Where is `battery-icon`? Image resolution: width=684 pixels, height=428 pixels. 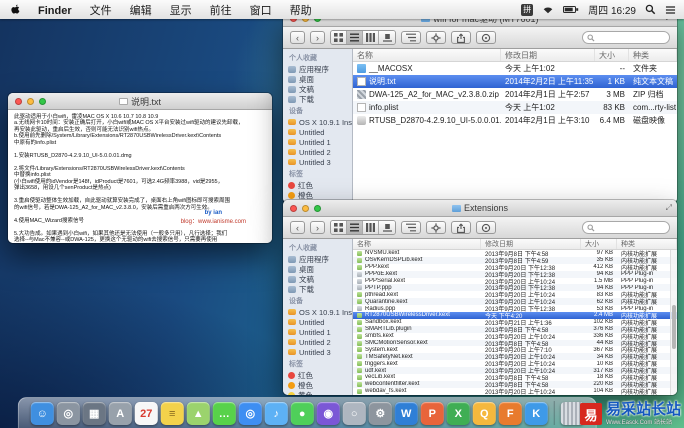 battery-icon is located at coordinates (571, 9).